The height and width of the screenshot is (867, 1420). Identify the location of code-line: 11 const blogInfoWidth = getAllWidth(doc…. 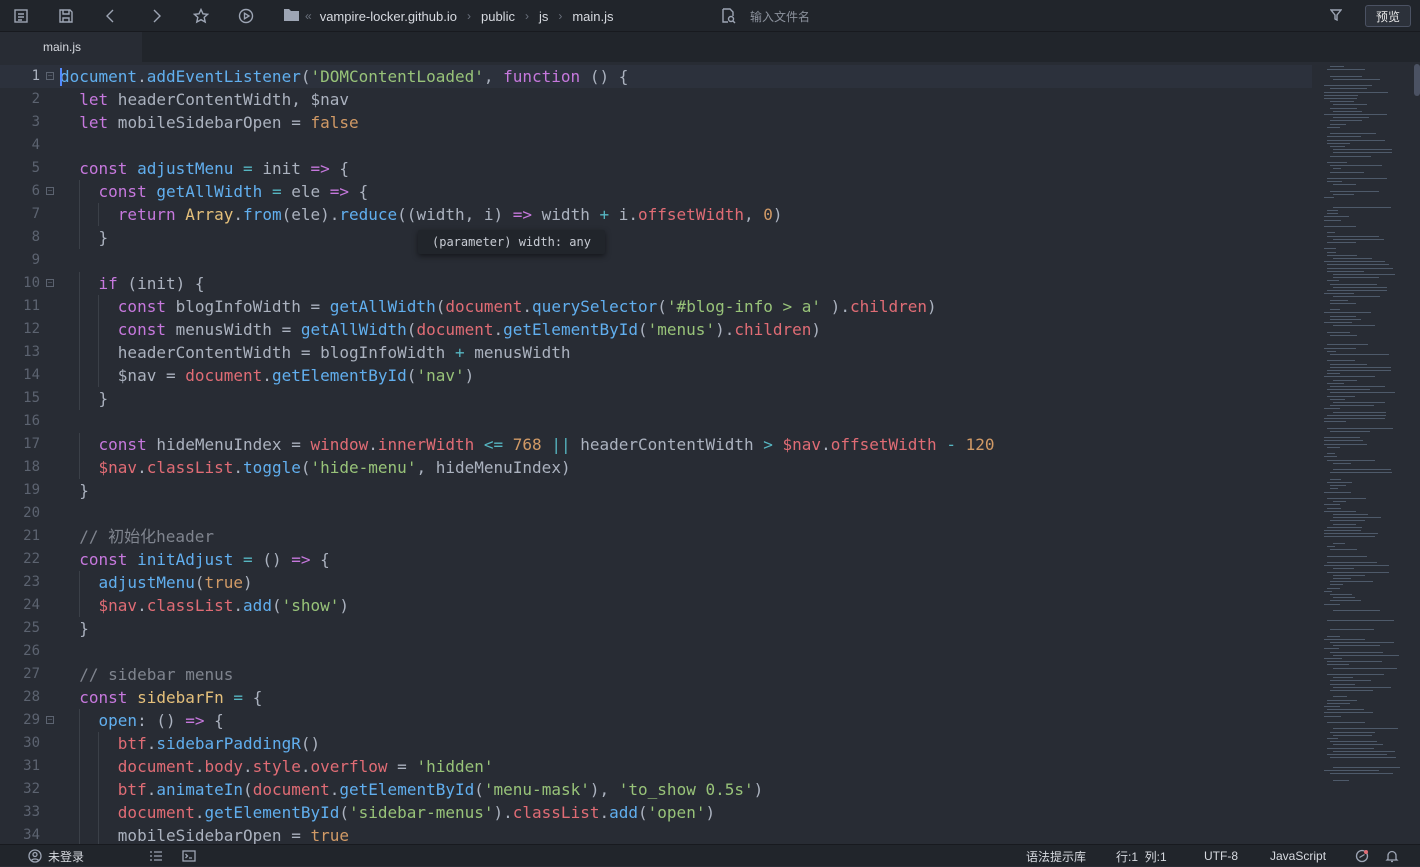
(656, 306).